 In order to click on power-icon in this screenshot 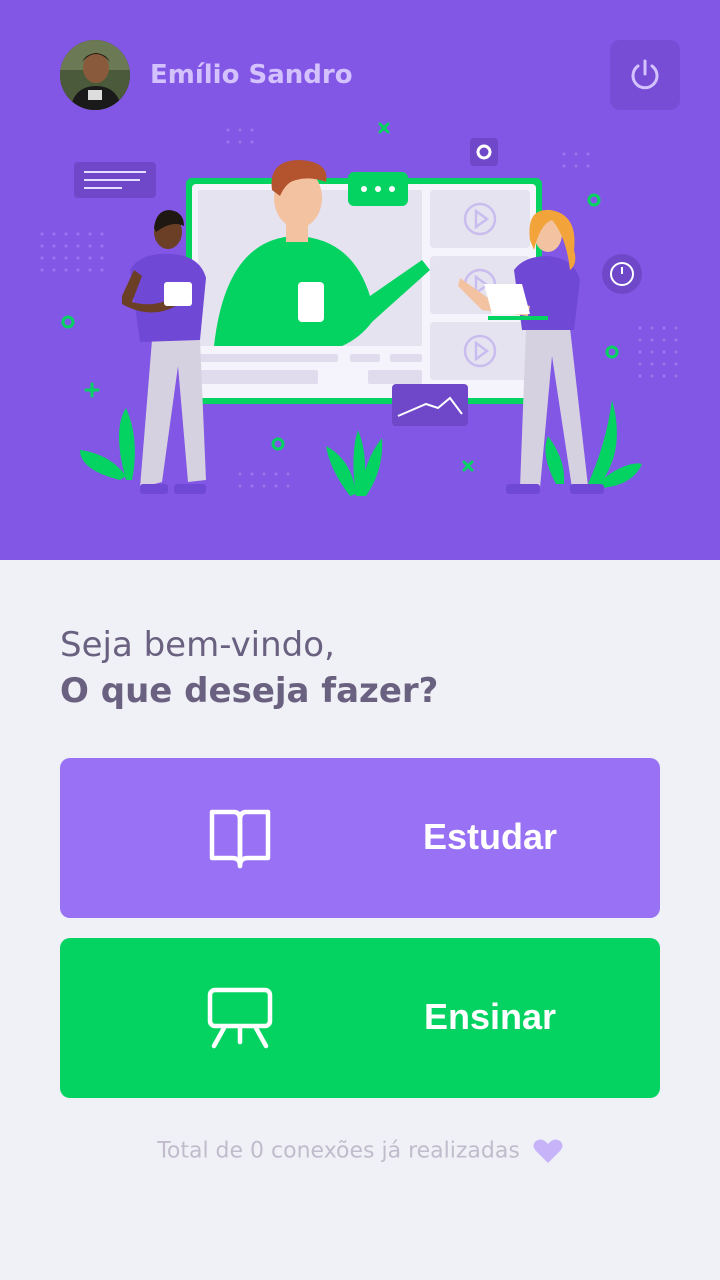, I will do `click(645, 74)`.